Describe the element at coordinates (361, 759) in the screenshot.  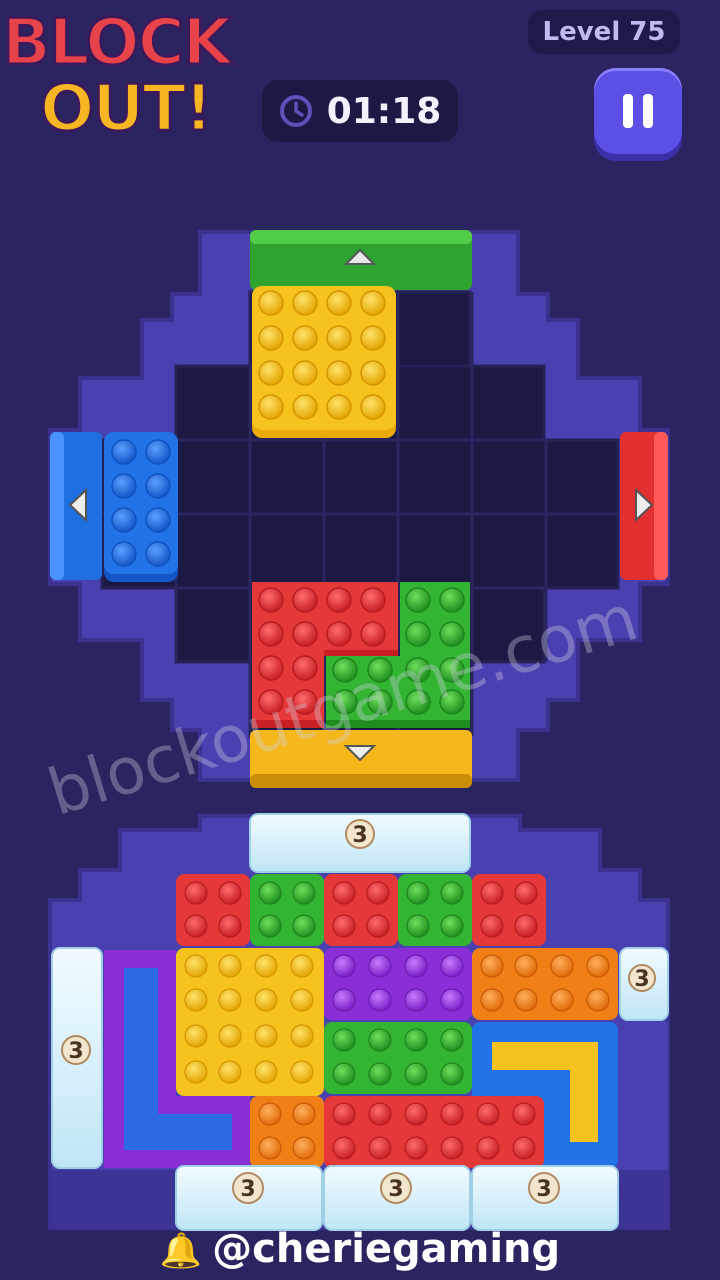
I see `exit-gate-bottom` at that location.